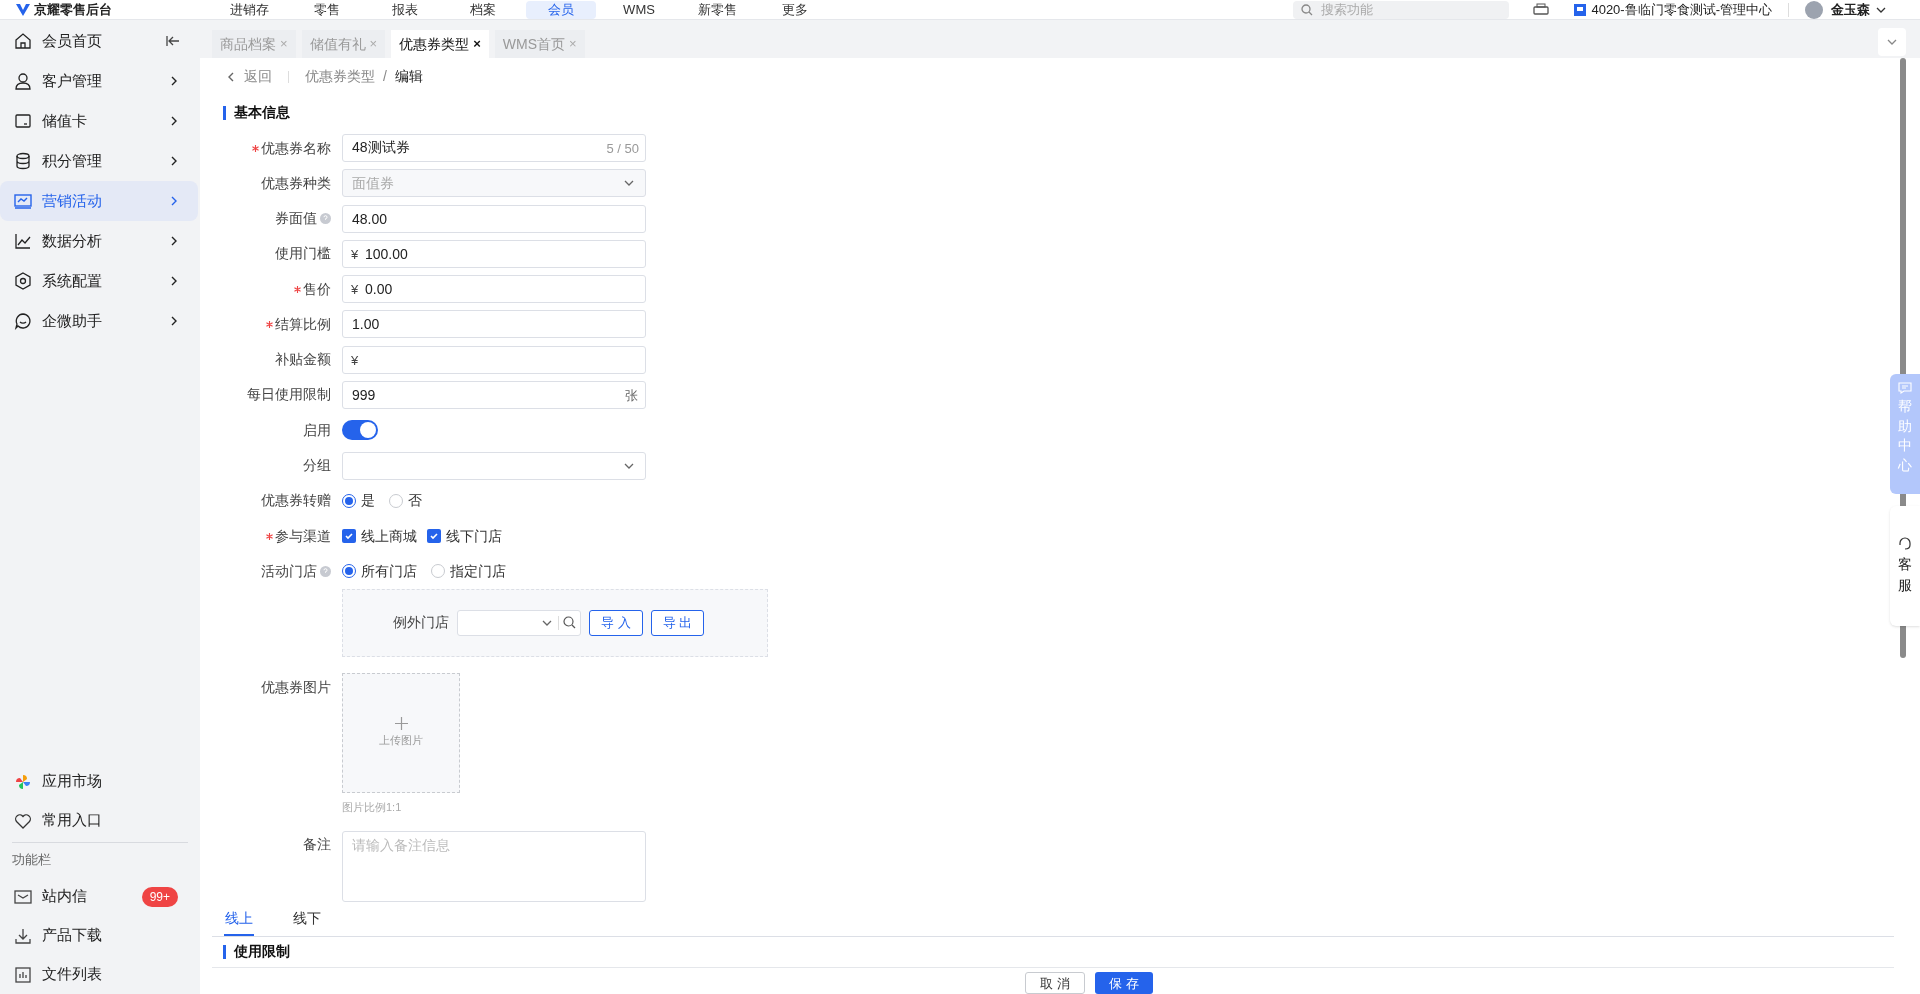 The image size is (1920, 994). I want to click on radio-label: 所有门店, so click(389, 571).